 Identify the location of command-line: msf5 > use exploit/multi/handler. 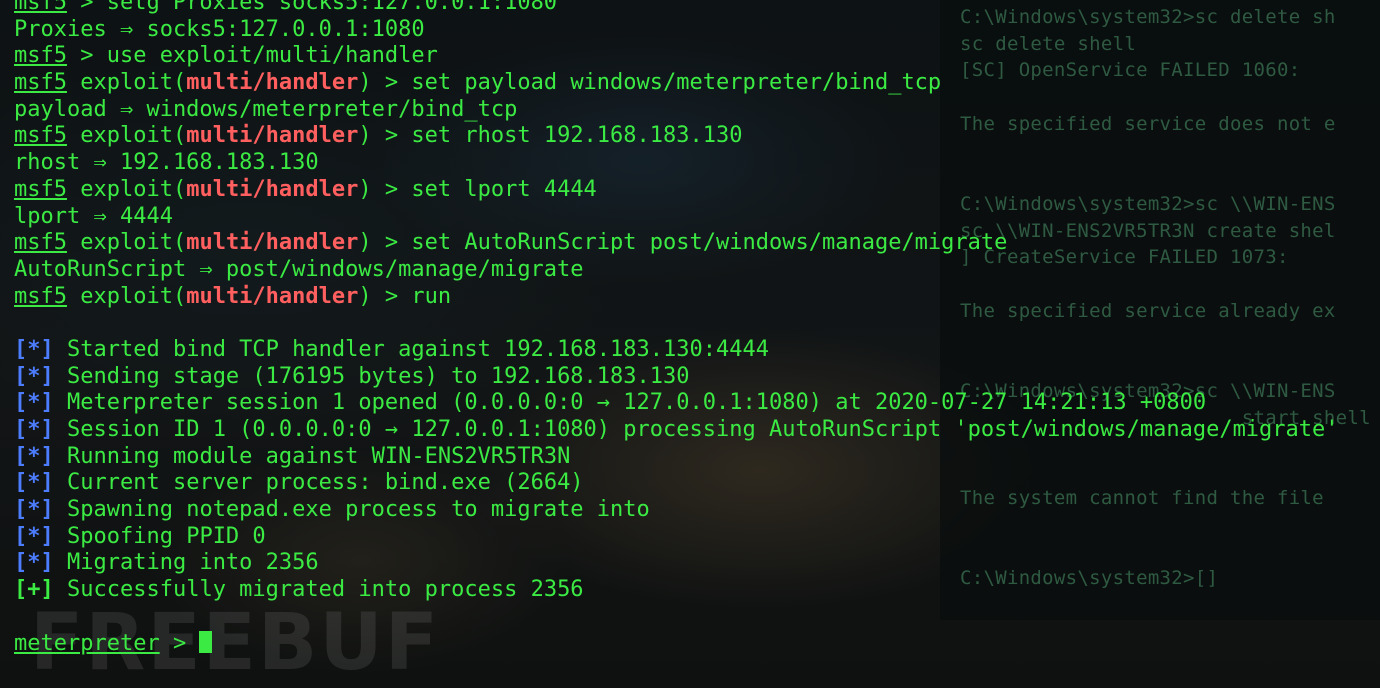
(676, 56).